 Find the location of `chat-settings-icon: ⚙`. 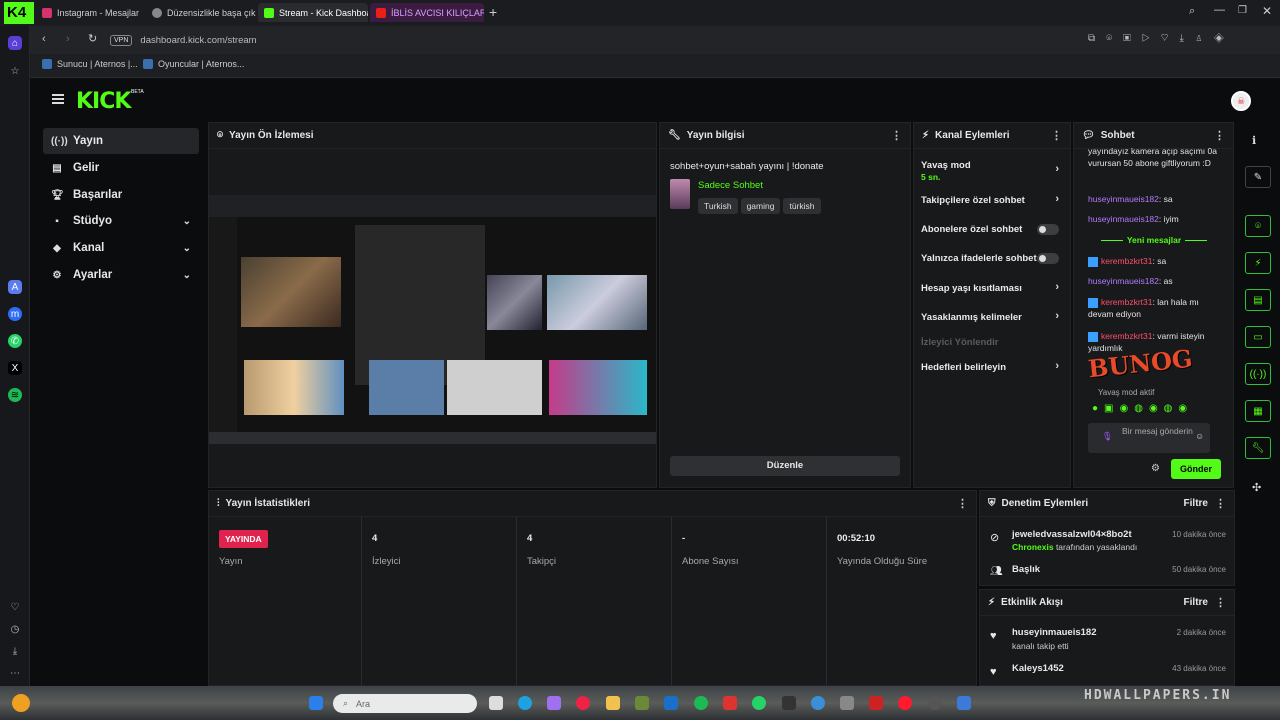

chat-settings-icon: ⚙ is located at coordinates (1155, 468).